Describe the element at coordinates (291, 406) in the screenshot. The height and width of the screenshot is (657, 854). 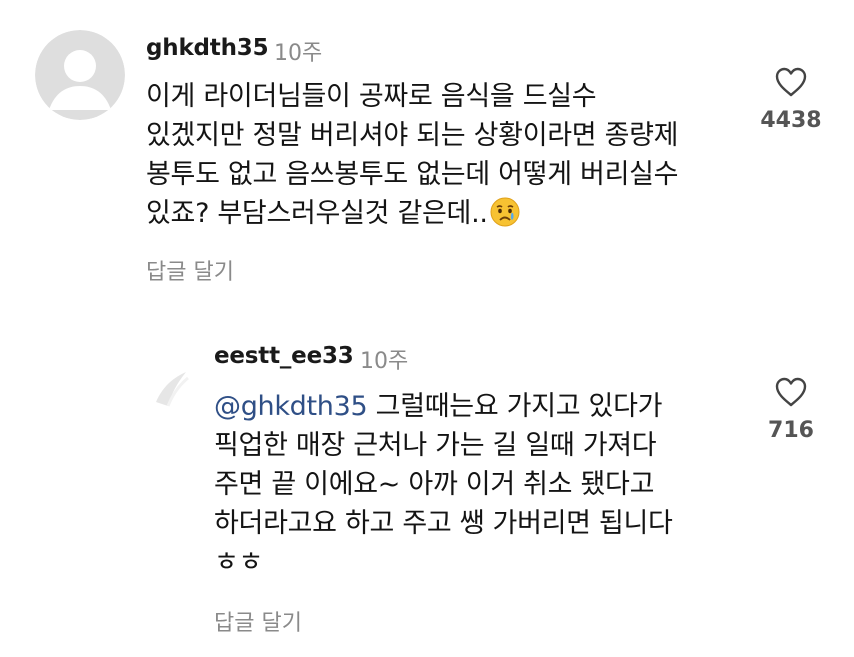
I see `mention-link: @ghkdth35` at that location.